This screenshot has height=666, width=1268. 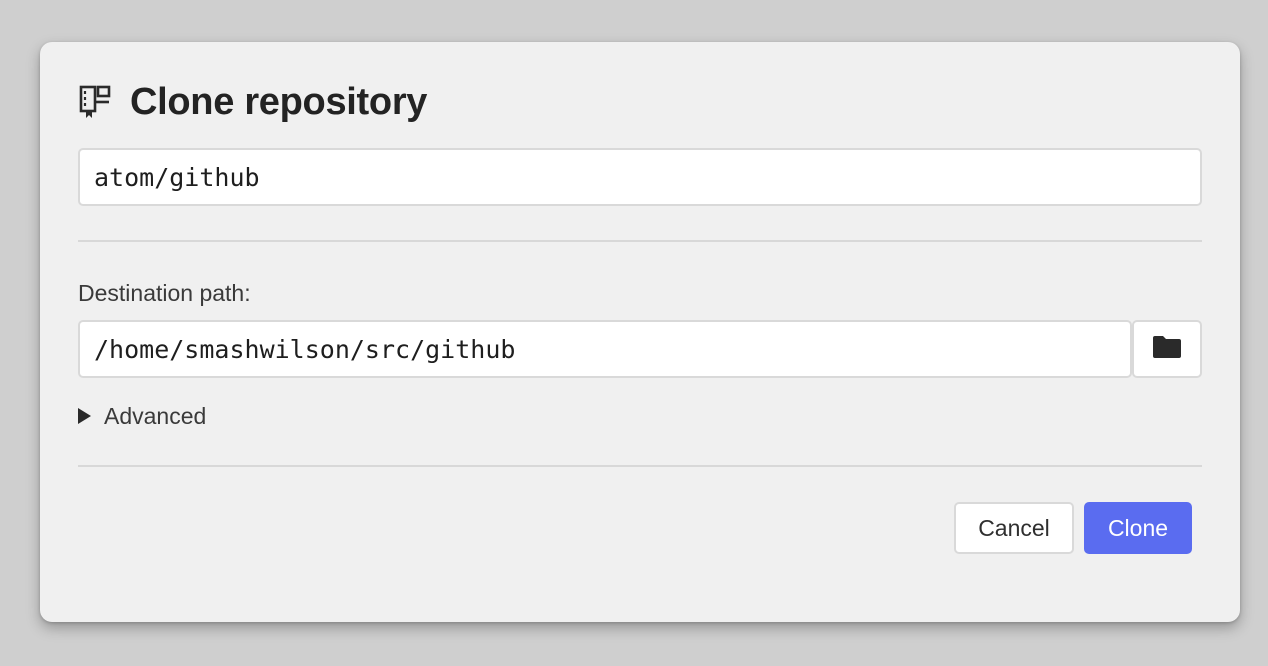 I want to click on repo-clone-icon, so click(x=95, y=102).